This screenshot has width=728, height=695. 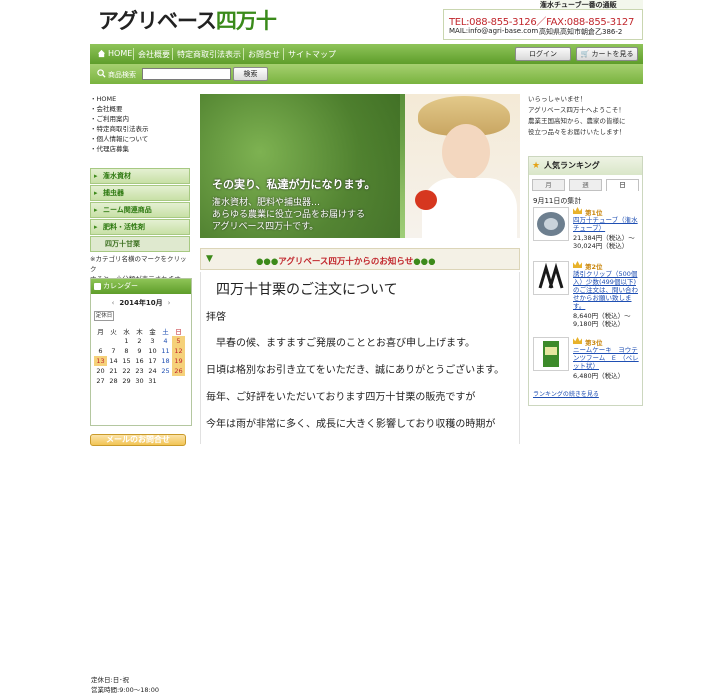 What do you see at coordinates (169, 303) in the screenshot?
I see `next-month-button: ›` at bounding box center [169, 303].